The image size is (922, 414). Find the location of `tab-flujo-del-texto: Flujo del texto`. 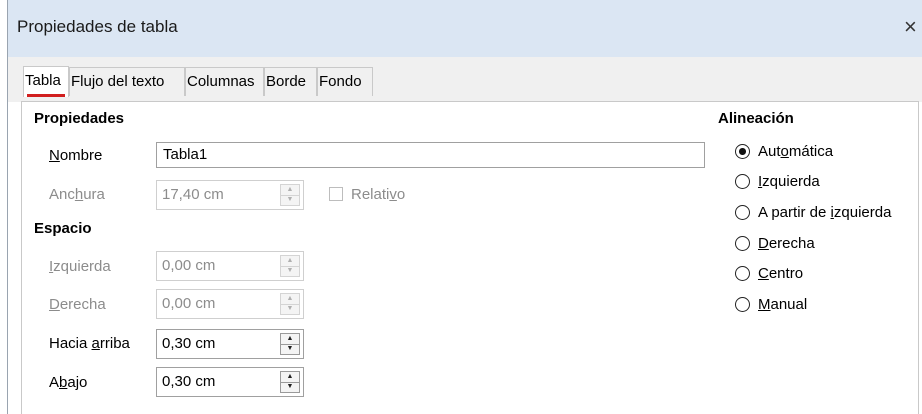

tab-flujo-del-texto: Flujo del texto is located at coordinates (127, 81).